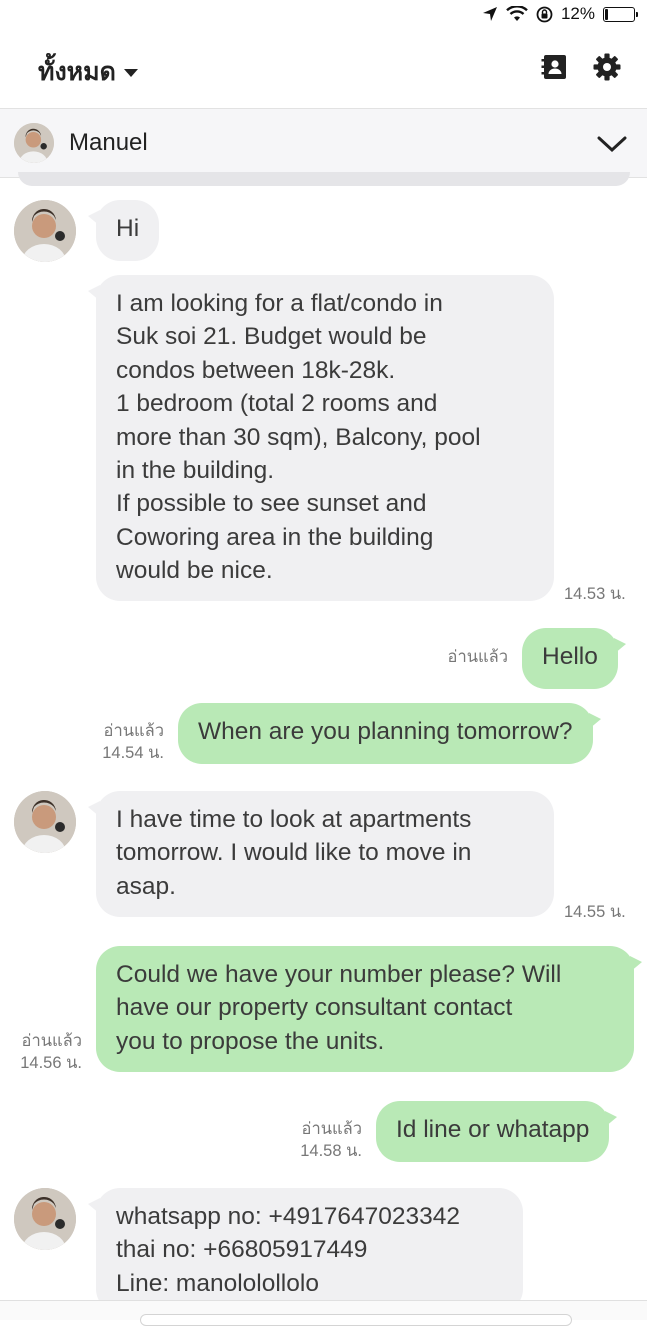 The height and width of the screenshot is (1326, 647). I want to click on chat-filter-dropdown: ทั้งหมด, so click(88, 72).